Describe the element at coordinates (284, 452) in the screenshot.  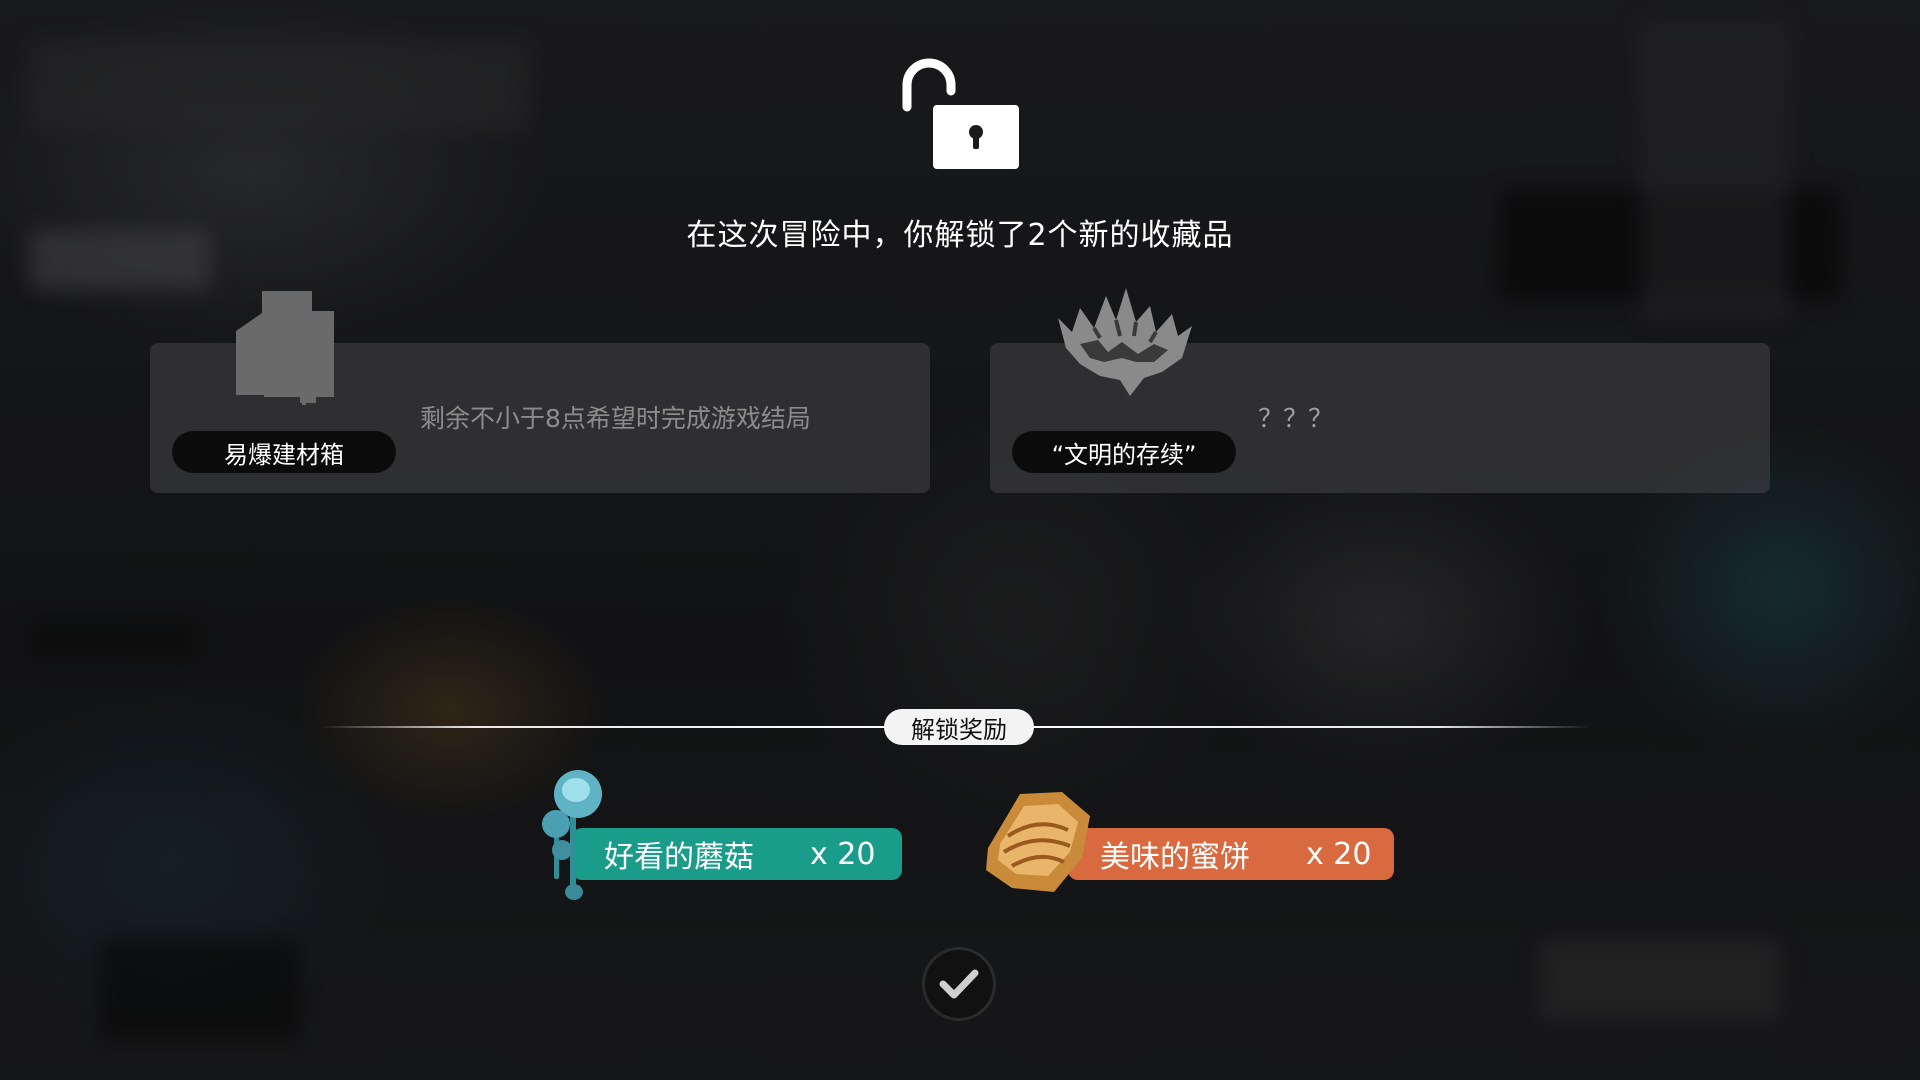
I see `collectible-name: 易爆建材箱` at that location.